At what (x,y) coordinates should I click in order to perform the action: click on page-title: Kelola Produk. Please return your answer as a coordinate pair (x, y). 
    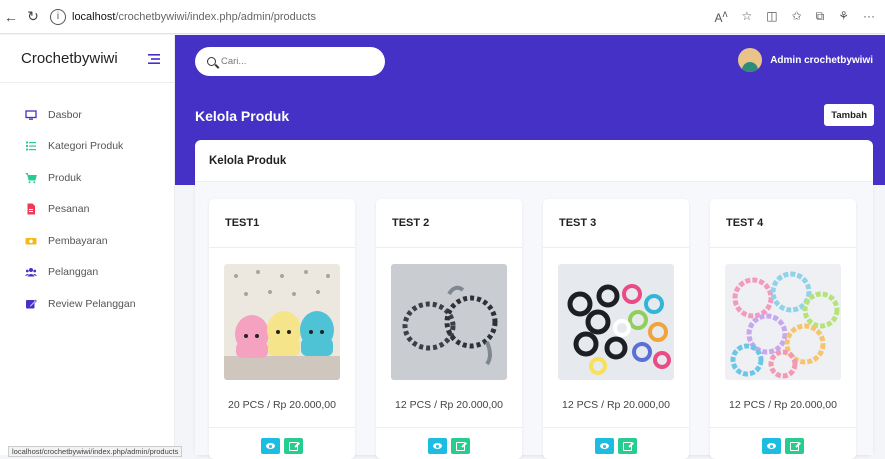
    Looking at the image, I should click on (242, 116).